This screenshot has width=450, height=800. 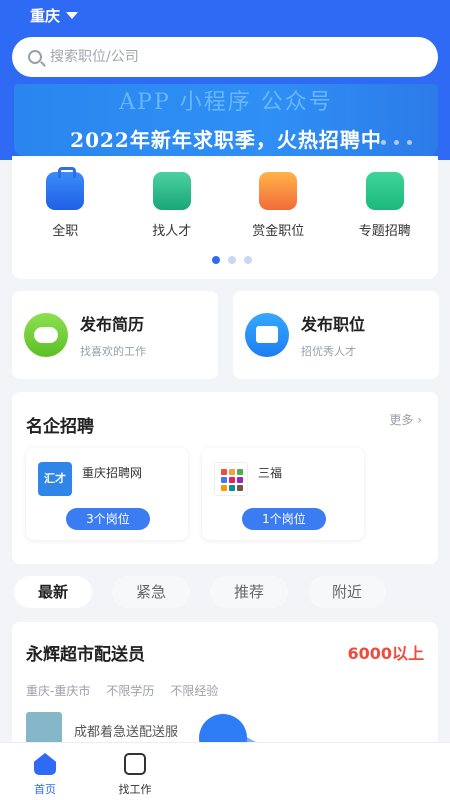 What do you see at coordinates (267, 335) in the screenshot?
I see `folder-icon` at bounding box center [267, 335].